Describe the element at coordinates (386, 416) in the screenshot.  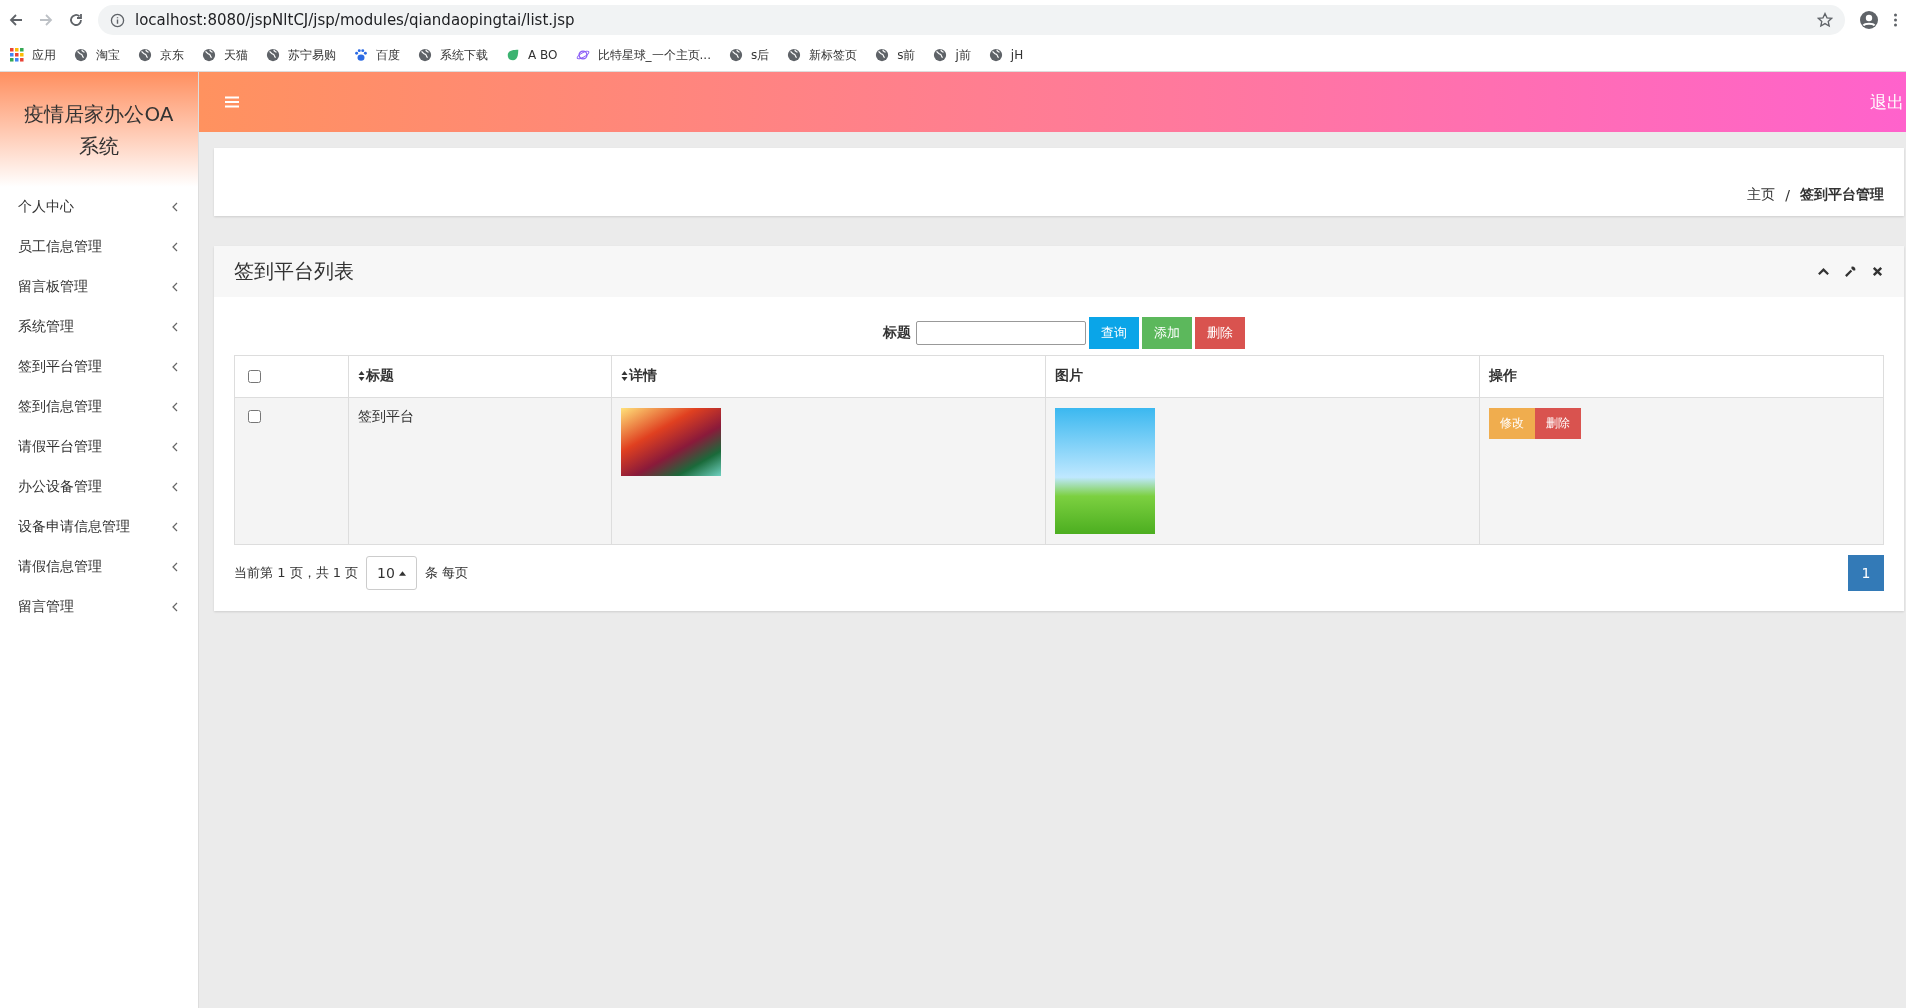
I see `table-cell-text: 签到平台` at that location.